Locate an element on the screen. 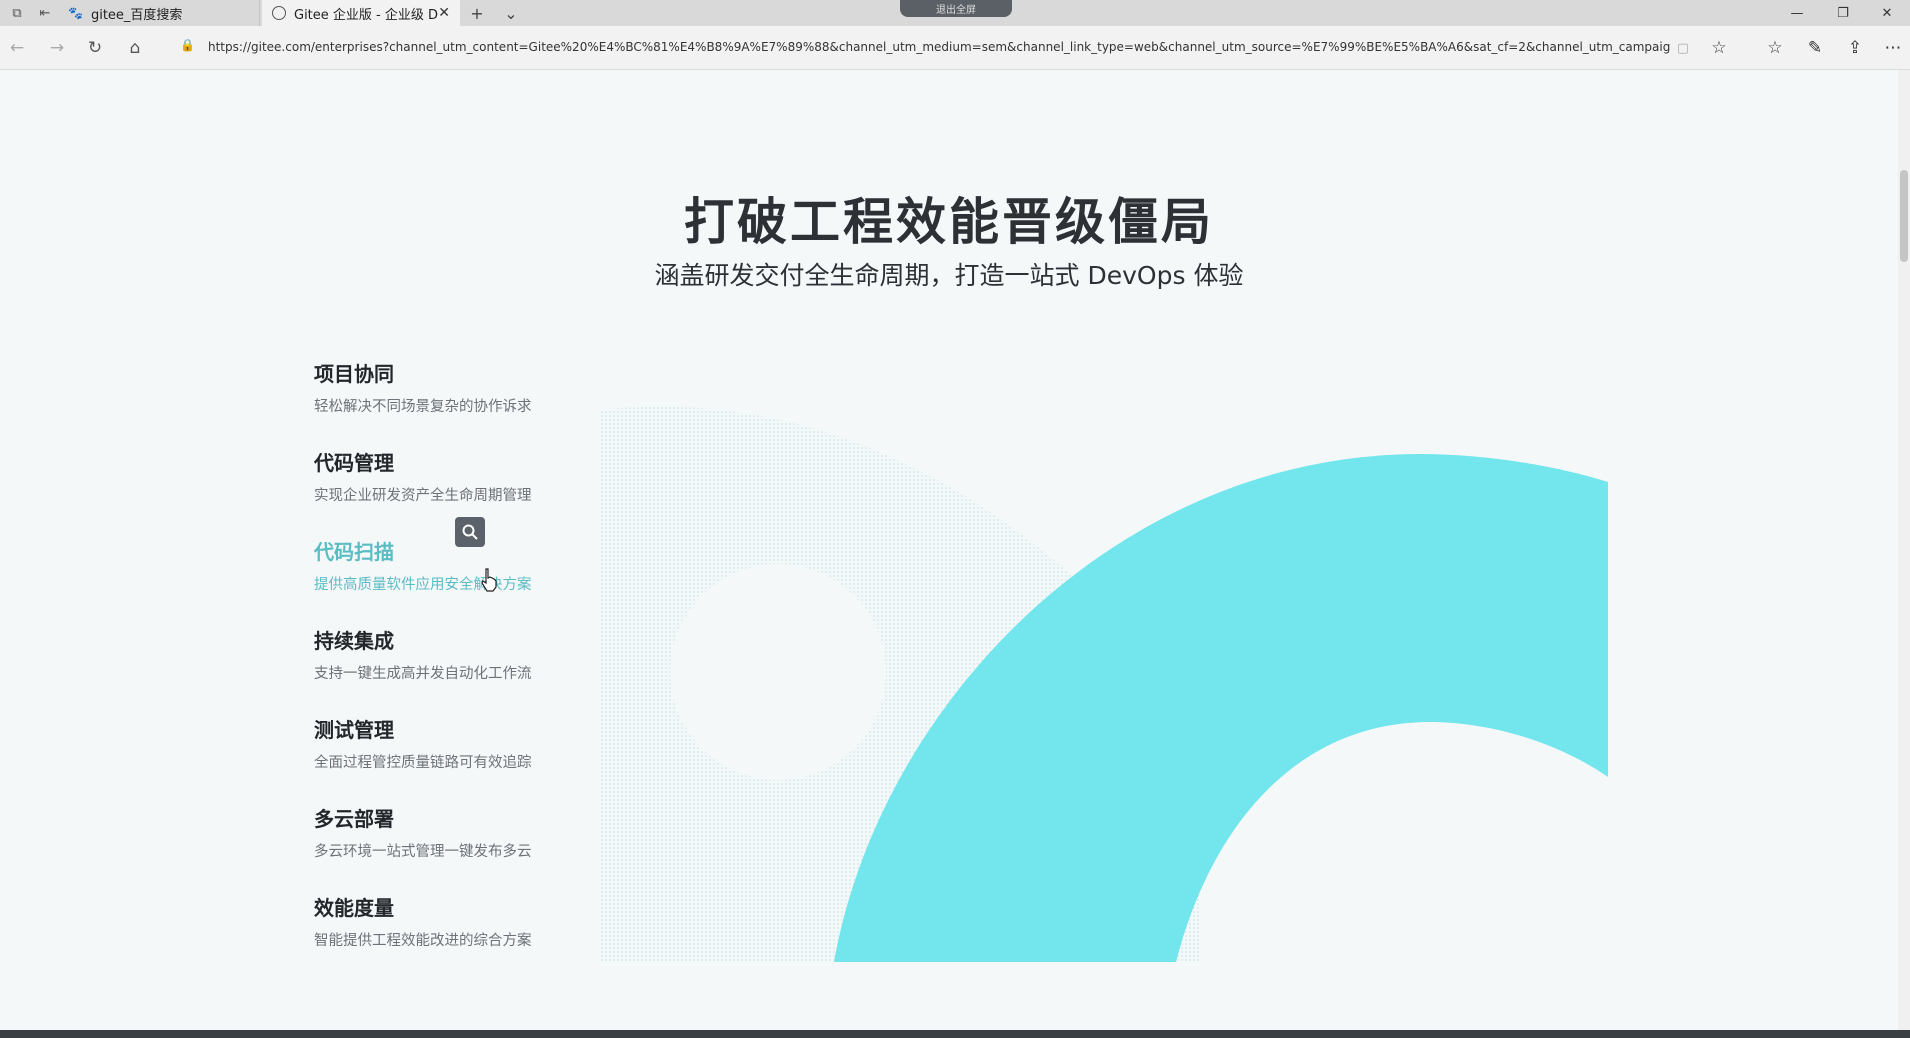 The width and height of the screenshot is (1910, 1038). page-scrollbar is located at coordinates (1904, 550).